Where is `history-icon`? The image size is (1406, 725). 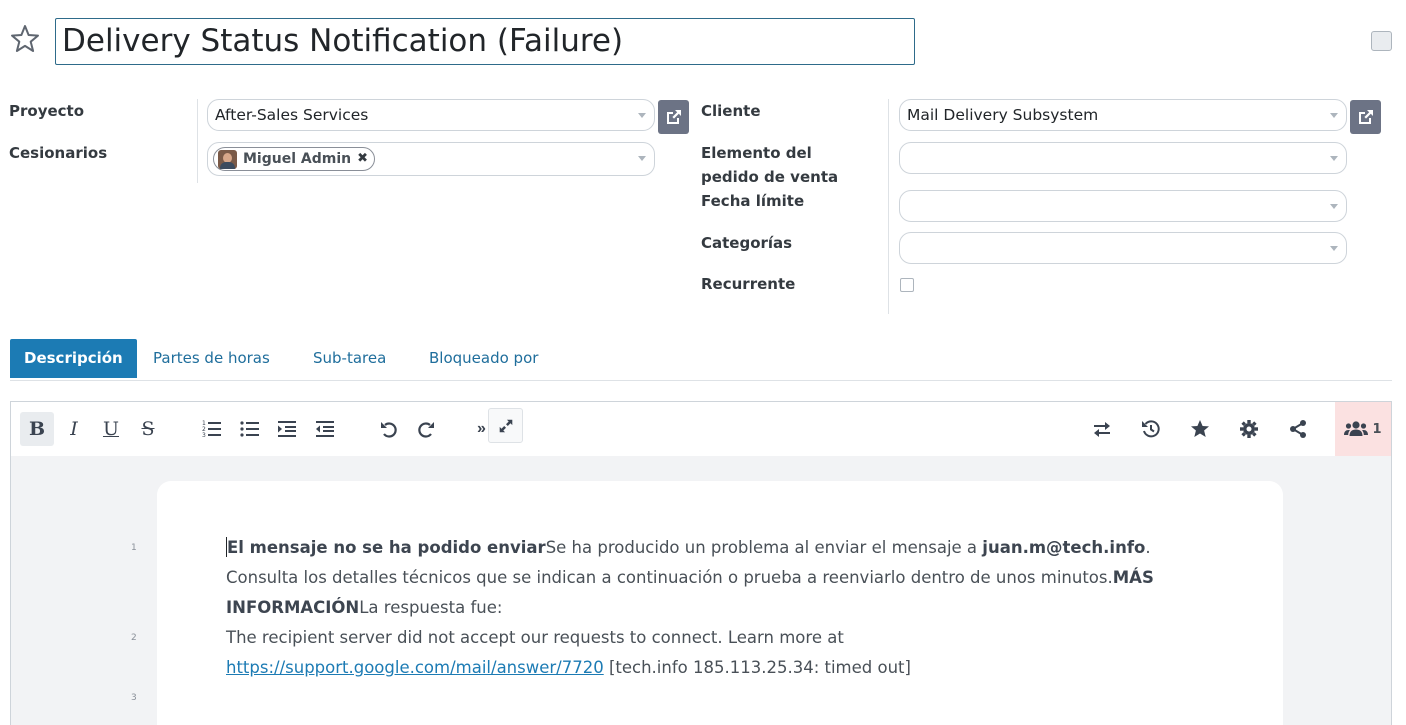 history-icon is located at coordinates (1151, 429).